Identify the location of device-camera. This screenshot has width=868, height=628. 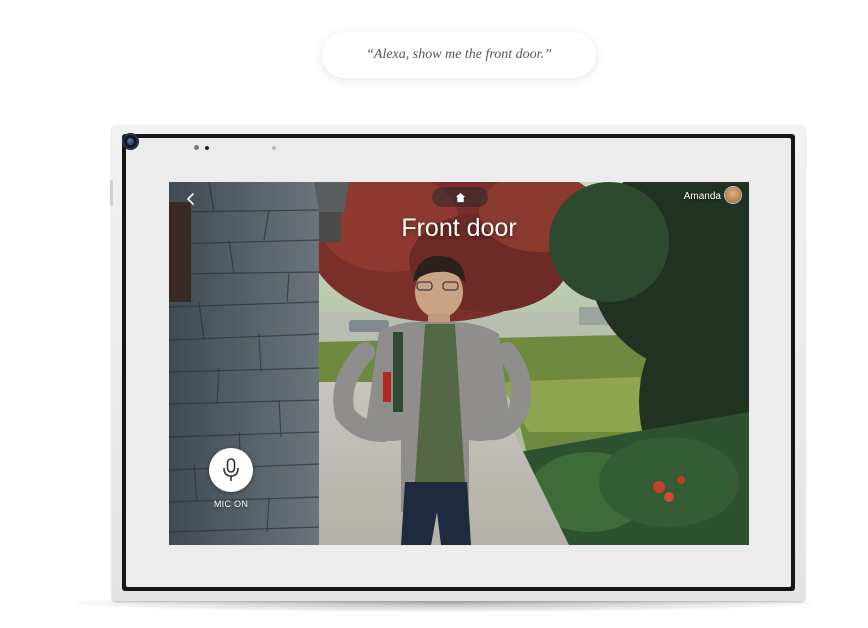
(130, 141).